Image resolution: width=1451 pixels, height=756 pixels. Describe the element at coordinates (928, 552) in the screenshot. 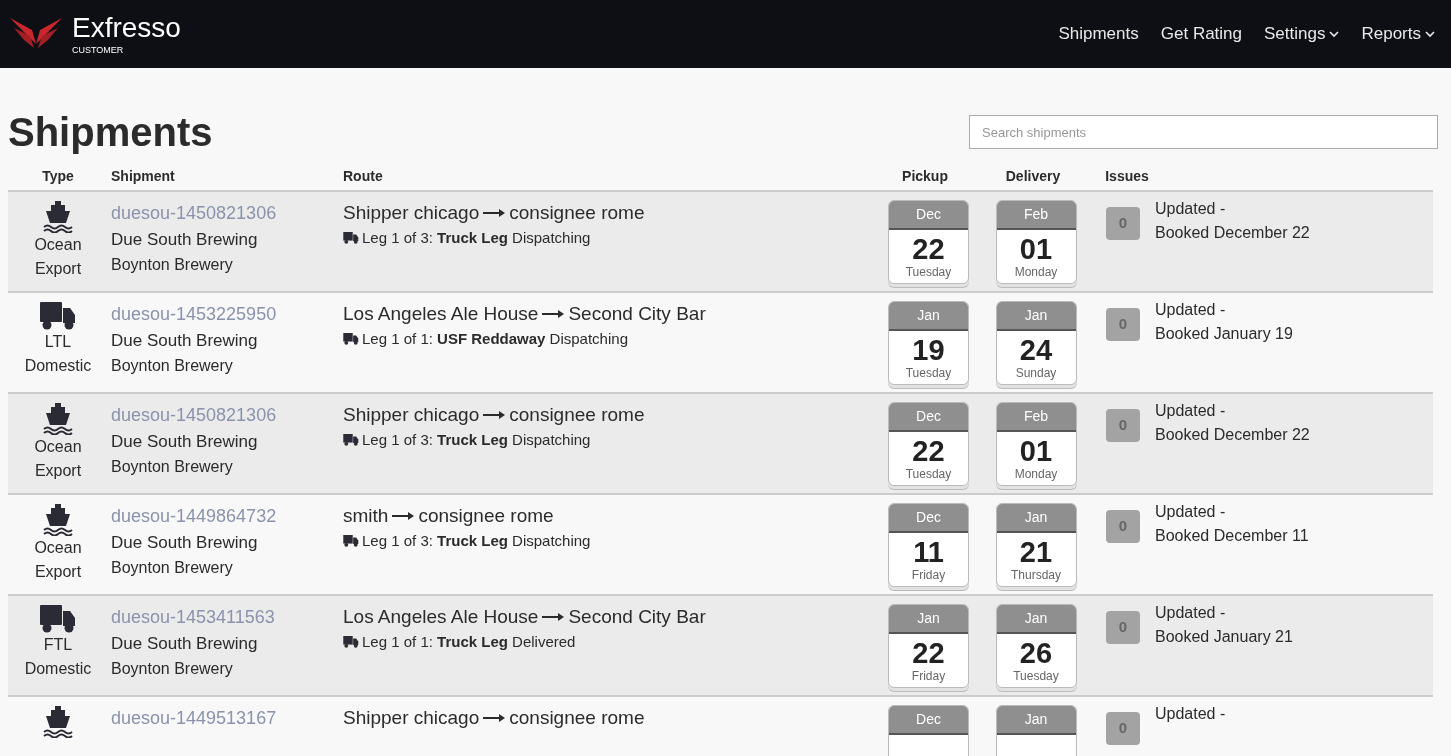

I see `calendar-day: 11` at that location.